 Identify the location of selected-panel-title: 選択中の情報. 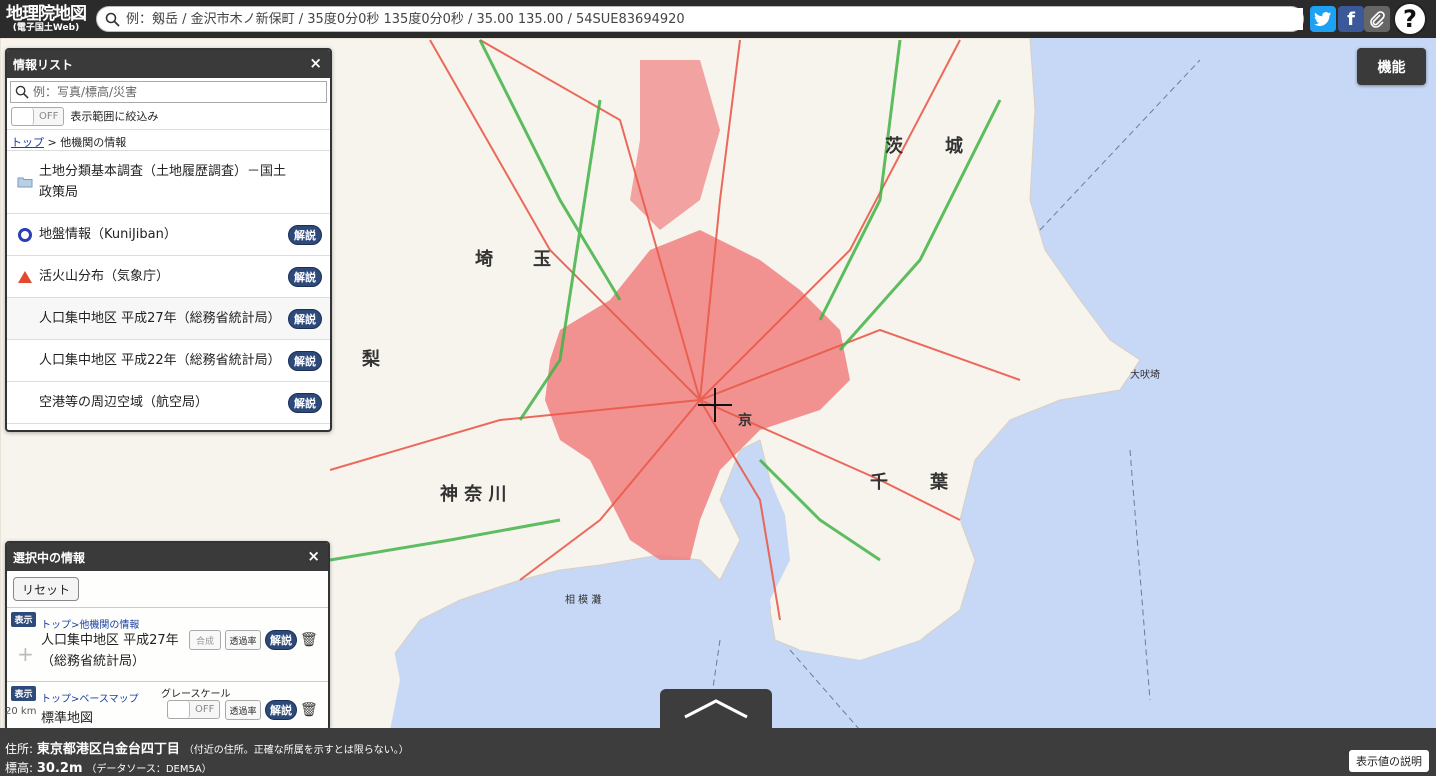
(49, 557).